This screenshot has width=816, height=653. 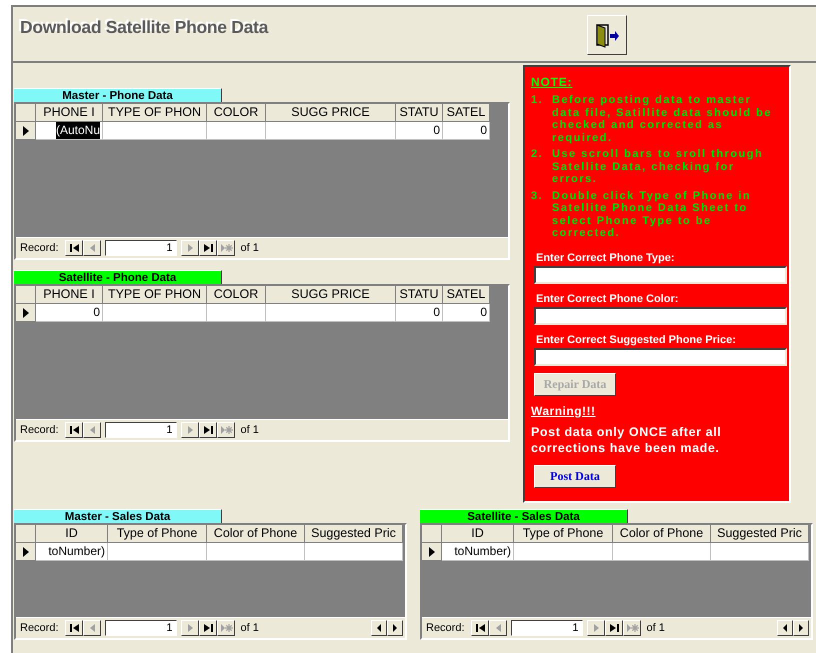 What do you see at coordinates (69, 131) in the screenshot?
I see `table-cell: (AutoNu` at bounding box center [69, 131].